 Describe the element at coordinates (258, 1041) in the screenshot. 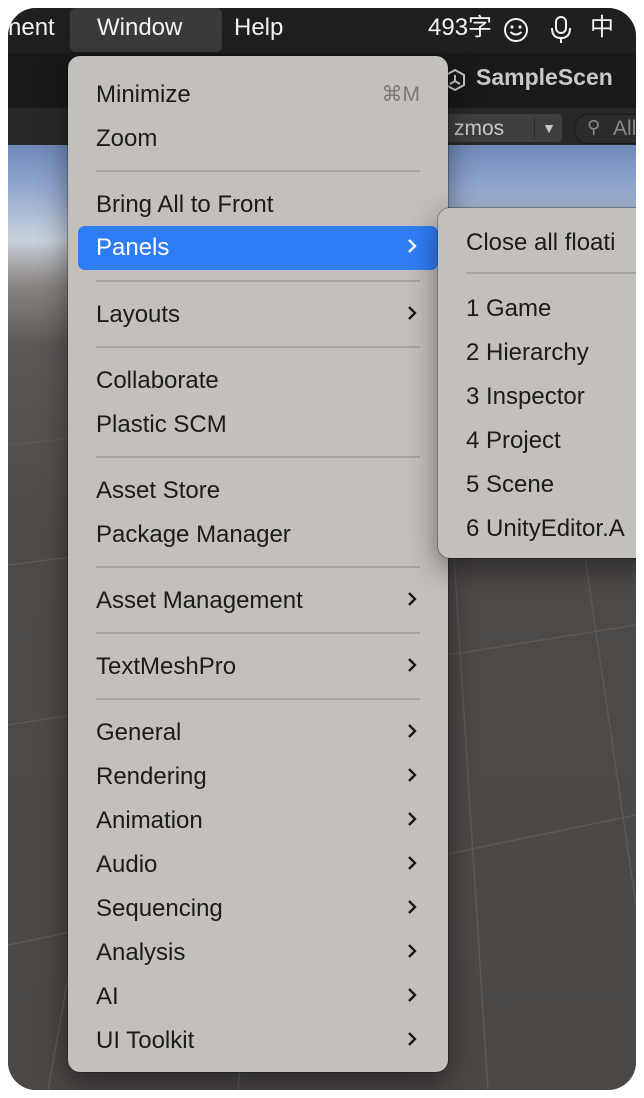

I see `menu-item-ui-toolkit: UI Toolkit` at that location.